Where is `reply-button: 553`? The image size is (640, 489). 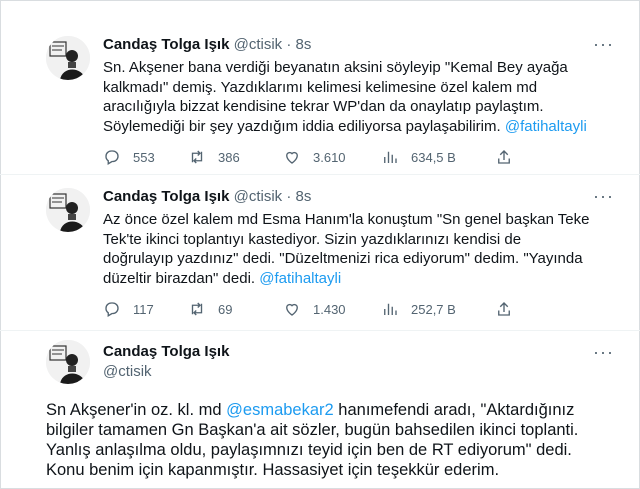 reply-button: 553 is located at coordinates (129, 157).